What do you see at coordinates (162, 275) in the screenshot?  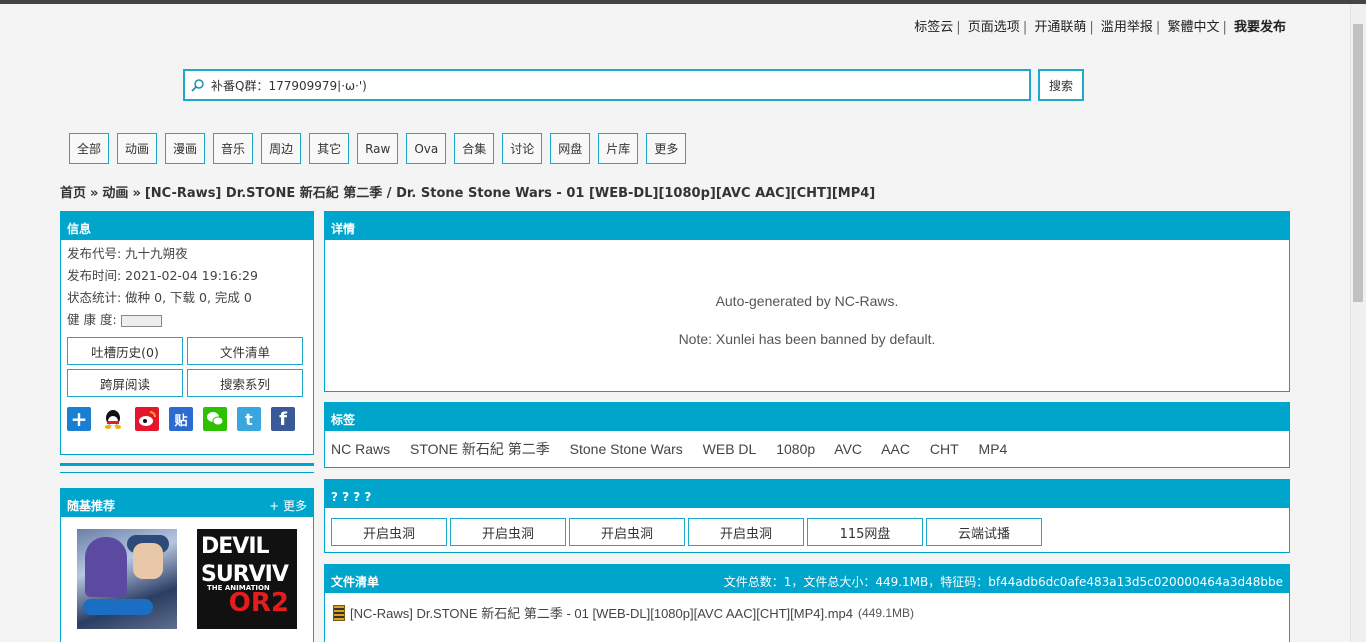 I see `publish-time-text: 发布时间: 2021-02-04 19:16:29` at bounding box center [162, 275].